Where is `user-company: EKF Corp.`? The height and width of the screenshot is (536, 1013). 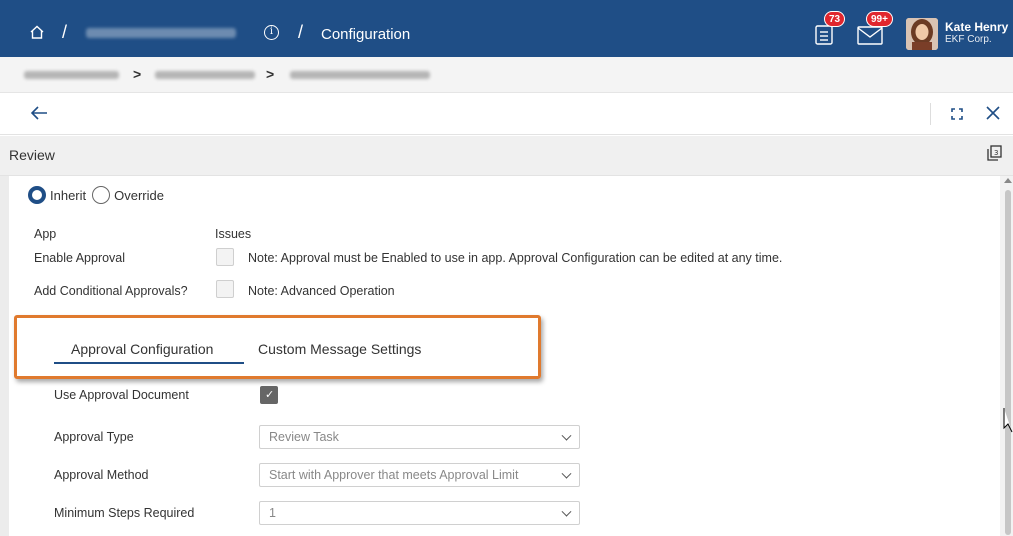 user-company: EKF Corp. is located at coordinates (968, 39).